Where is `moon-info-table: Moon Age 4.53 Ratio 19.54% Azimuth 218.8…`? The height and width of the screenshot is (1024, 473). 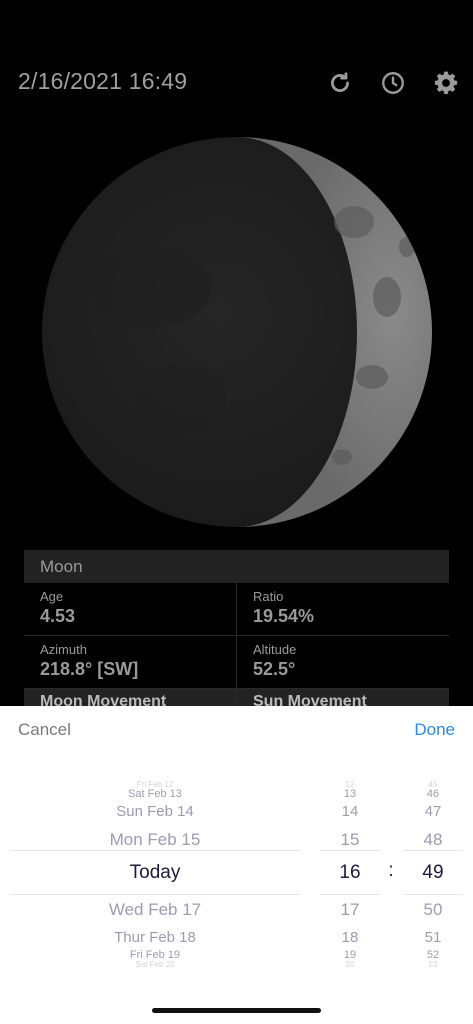
moon-info-table: Moon Age 4.53 Ratio 19.54% Azimuth 218.8… is located at coordinates (236, 630).